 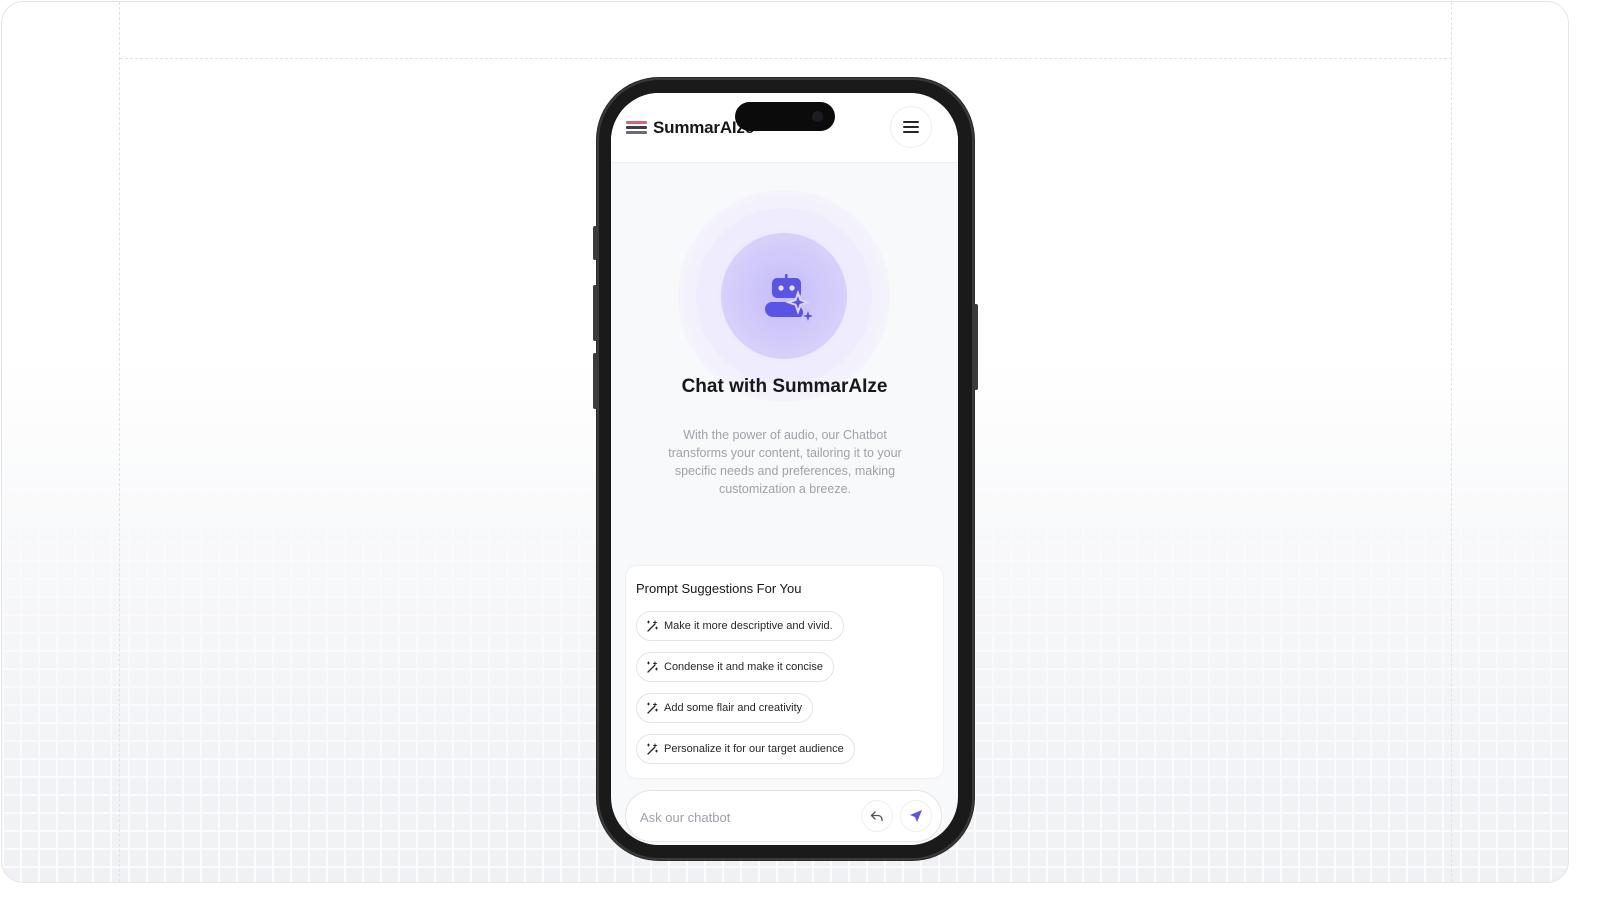 I want to click on dynamic-island, so click(x=785, y=116).